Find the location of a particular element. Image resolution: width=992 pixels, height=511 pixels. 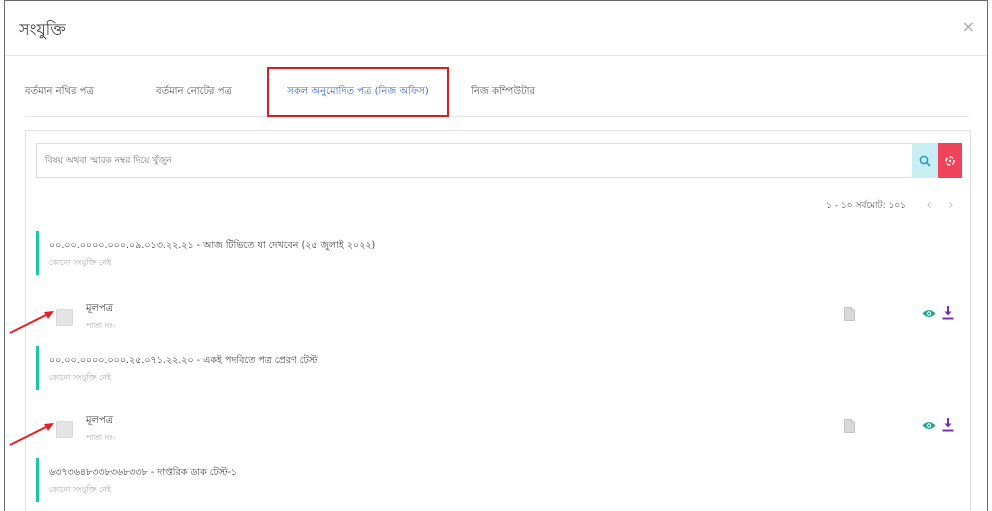

pagination-range: ১ - ১০ সর্বমোট: ১০১ is located at coordinates (866, 205).